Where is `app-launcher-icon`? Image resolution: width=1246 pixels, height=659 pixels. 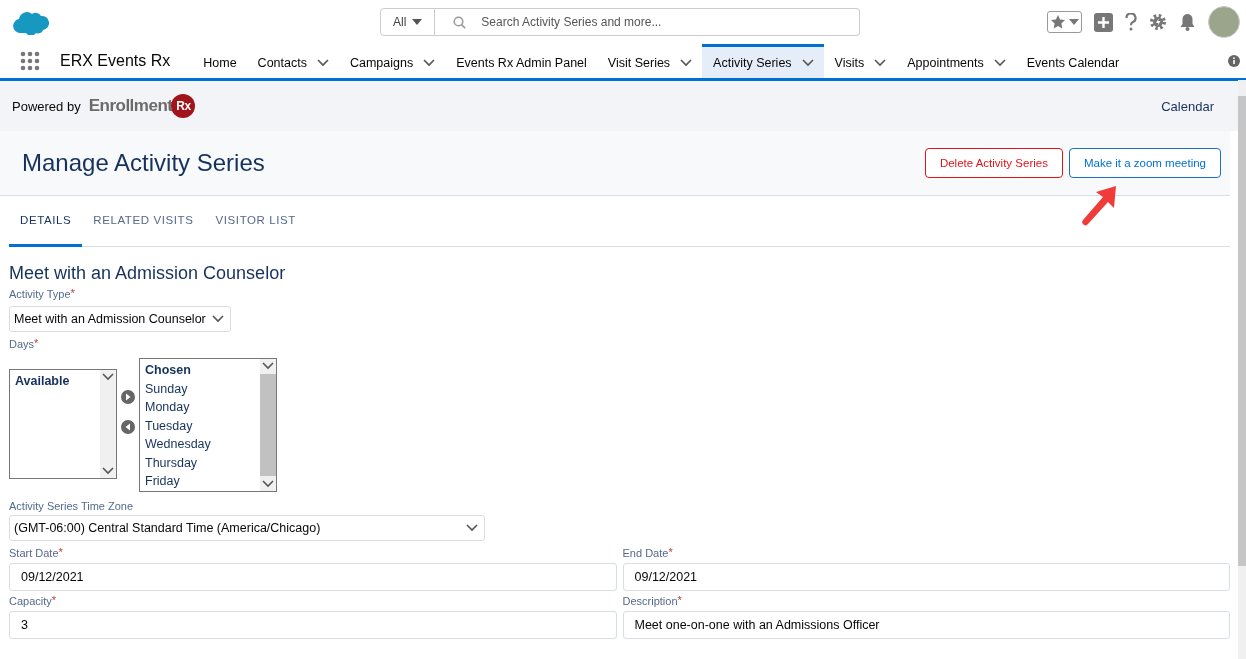
app-launcher-icon is located at coordinates (30, 61).